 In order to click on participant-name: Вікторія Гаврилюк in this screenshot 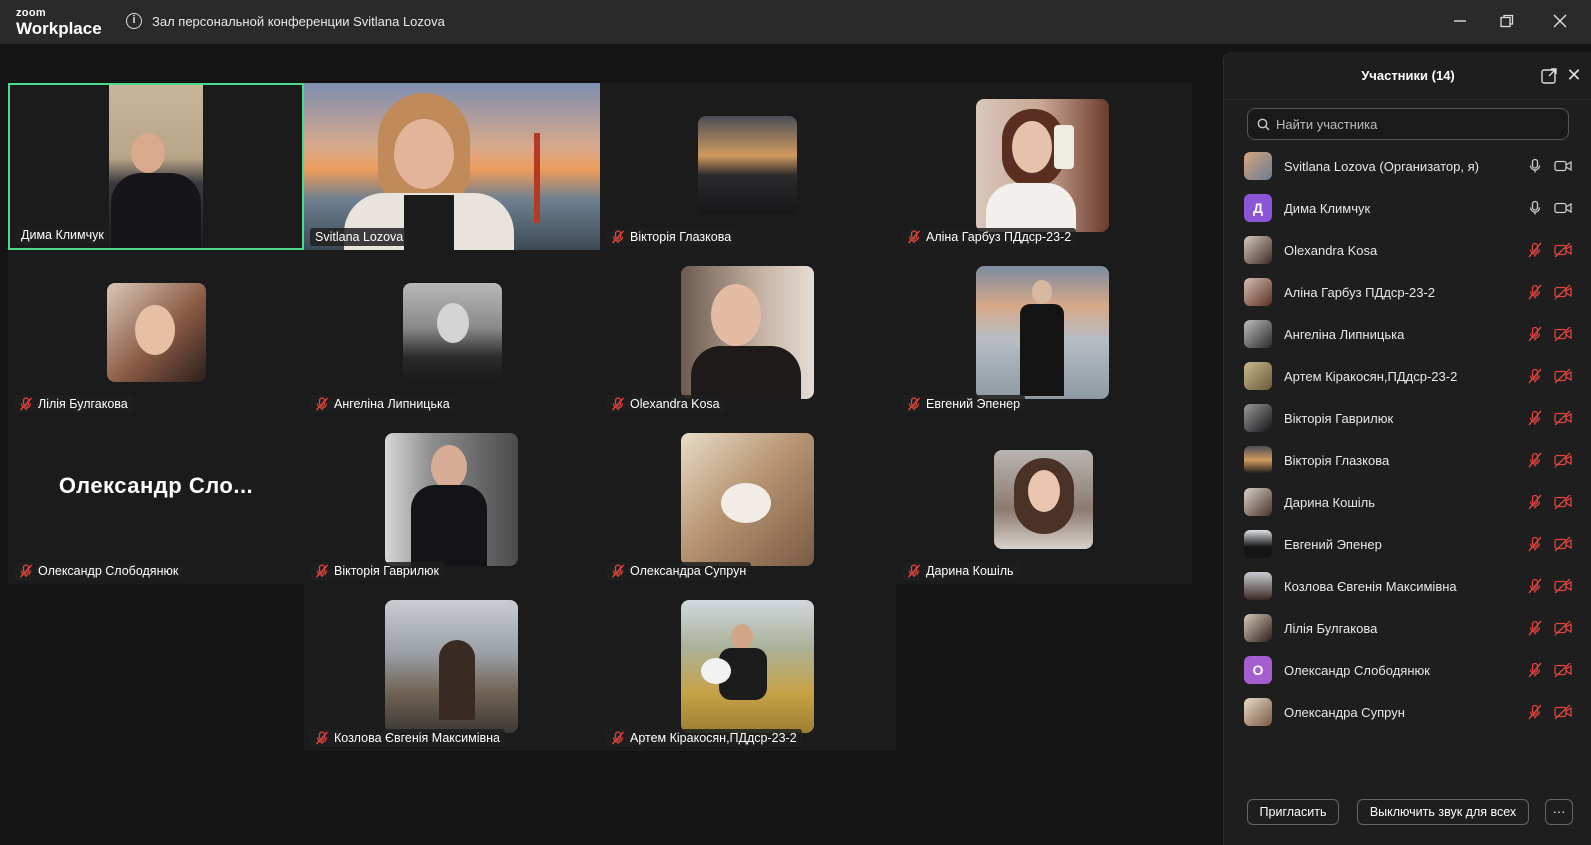, I will do `click(1339, 418)`.